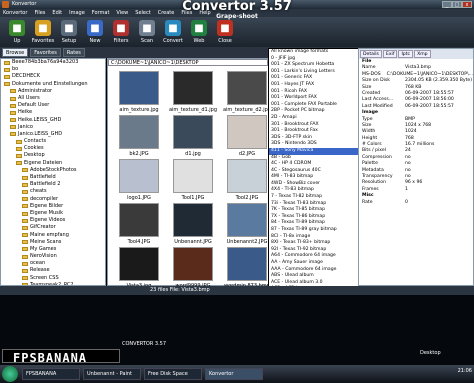  I want to click on format-option: 001 - ZX Spectrum Hobetta, so click(314, 65).